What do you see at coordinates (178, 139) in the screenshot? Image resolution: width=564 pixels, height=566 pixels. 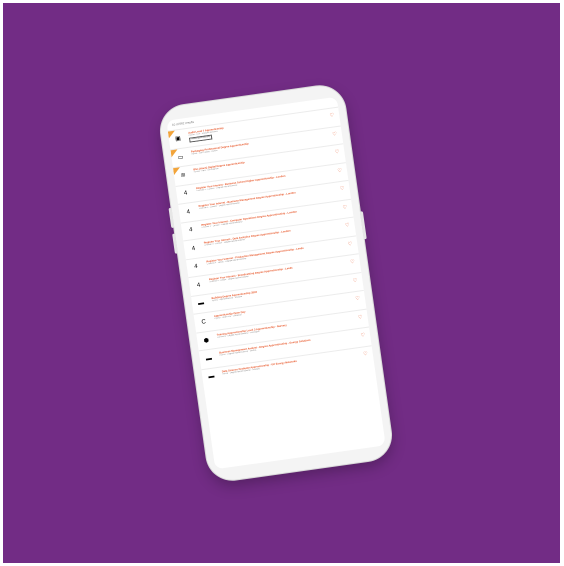 I see `company-logo-icon: ▣` at bounding box center [178, 139].